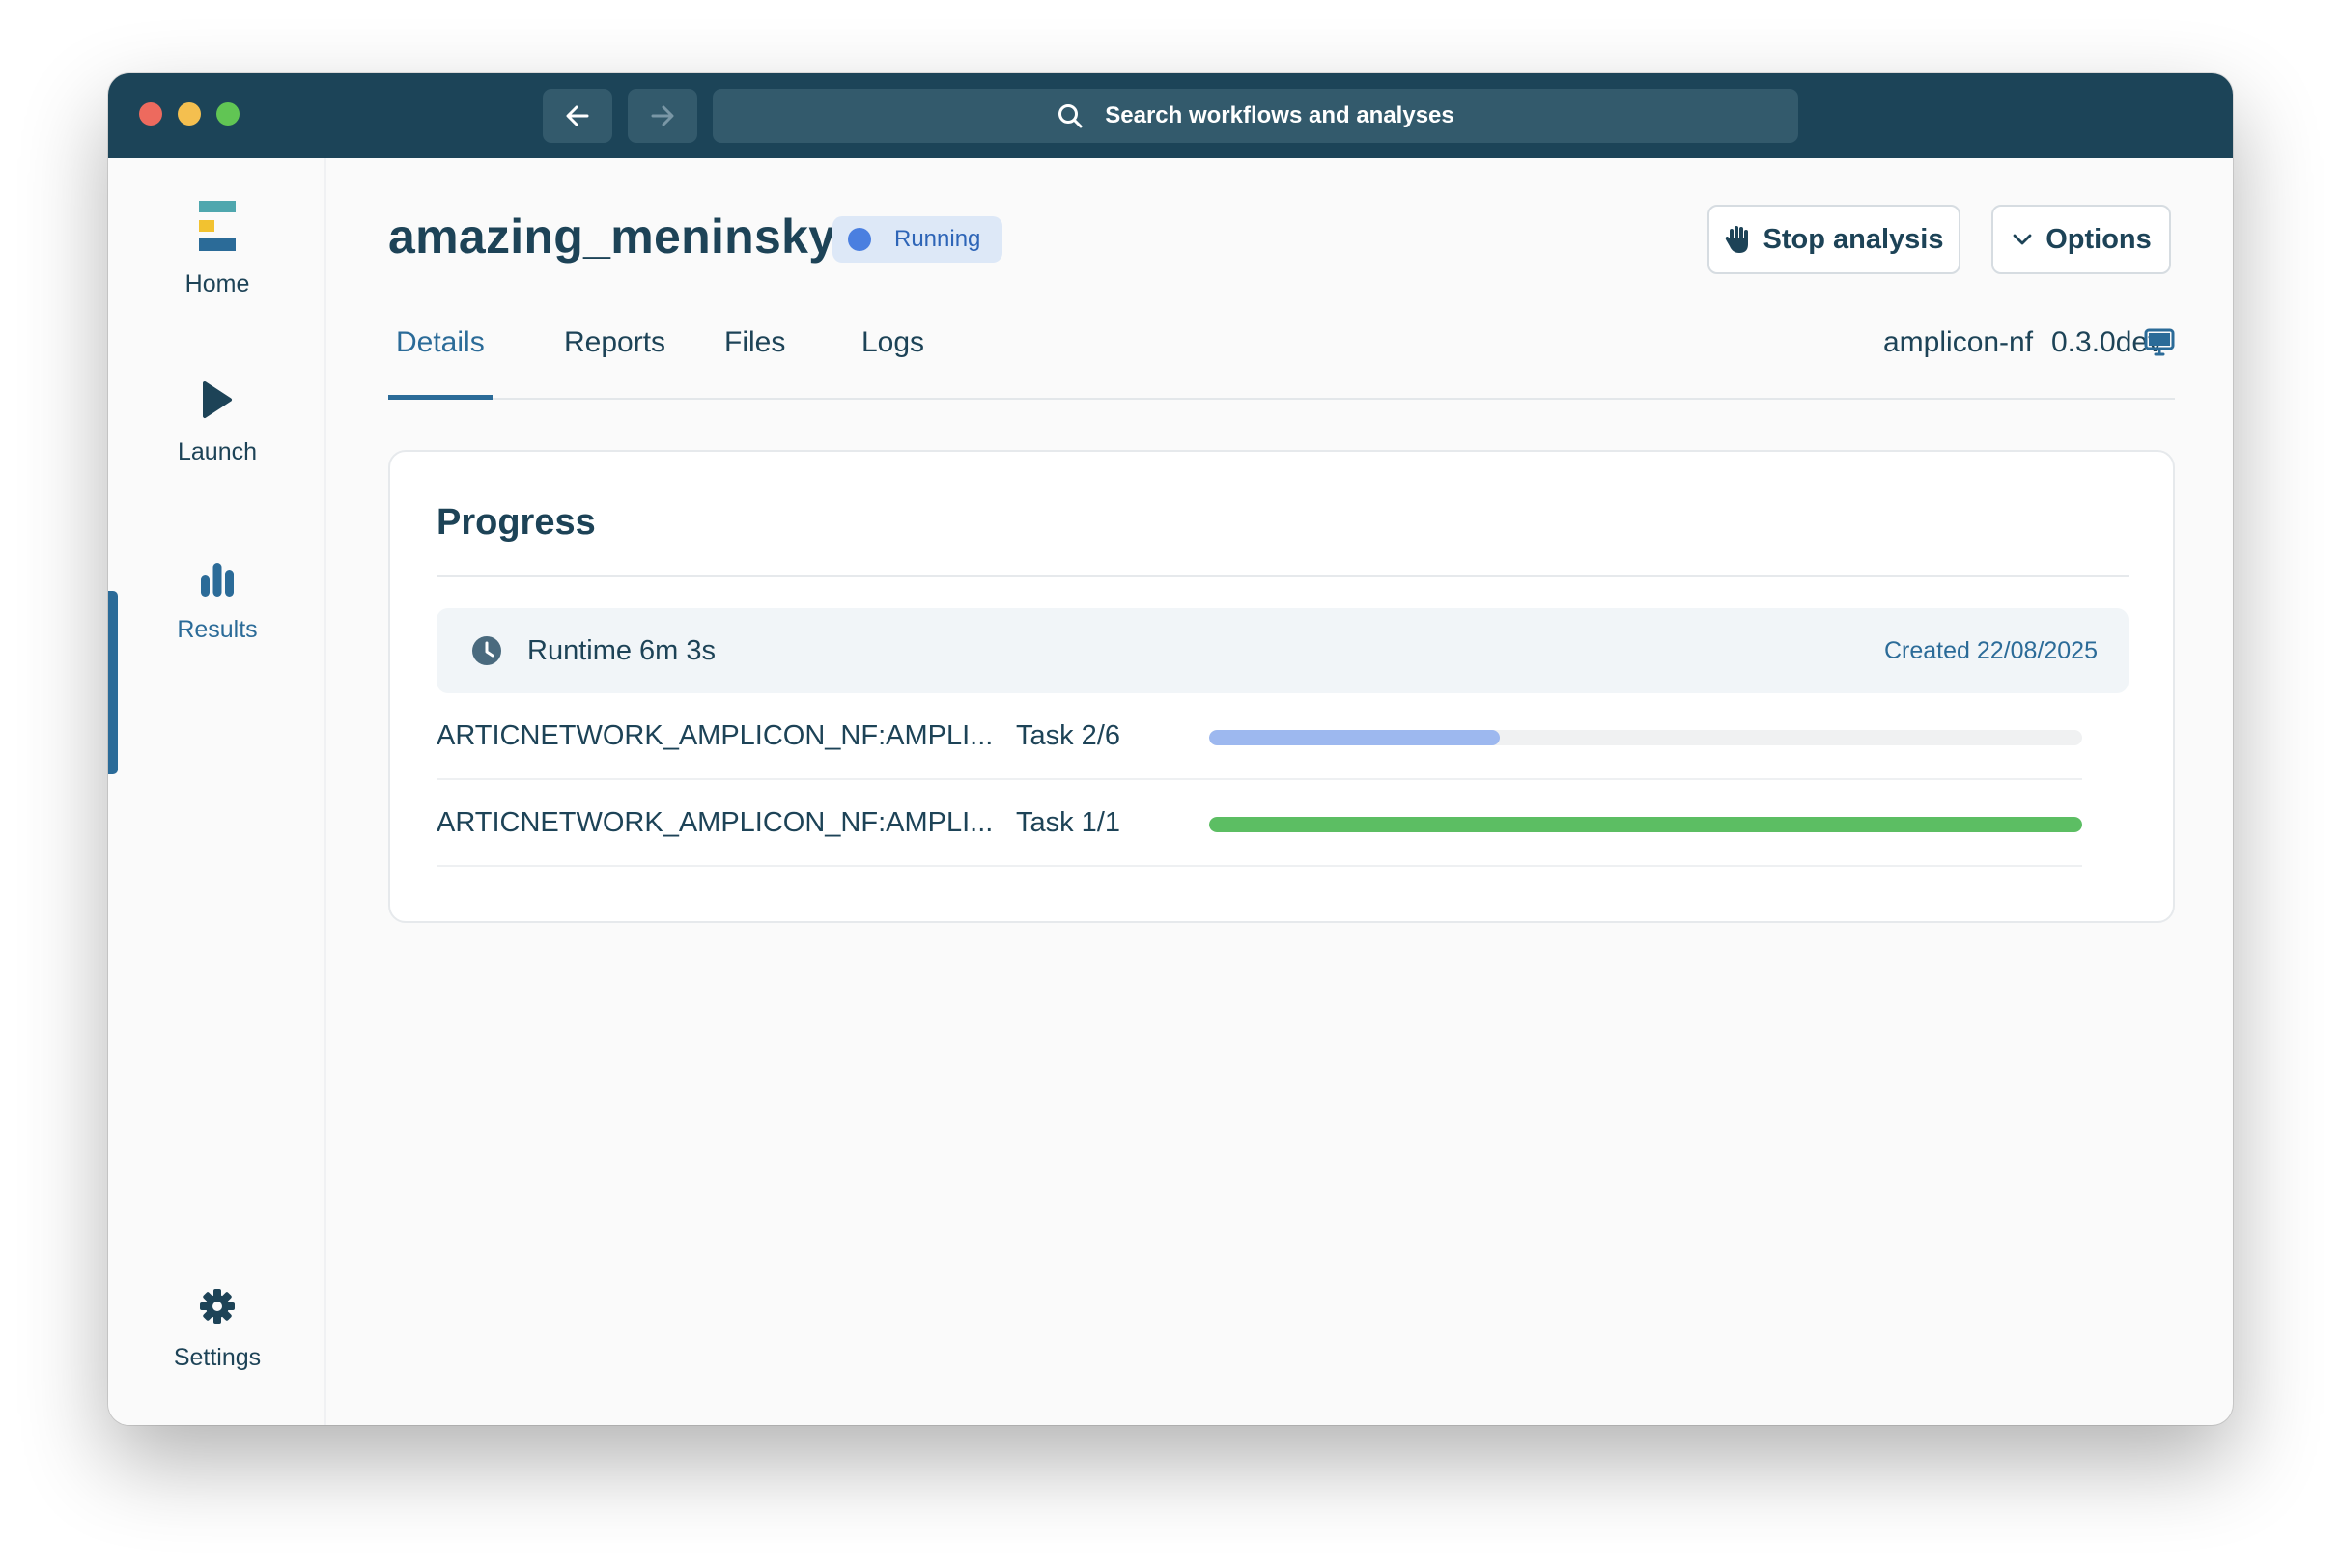 The width and height of the screenshot is (2341, 1568). I want to click on minimize-window-button, so click(190, 114).